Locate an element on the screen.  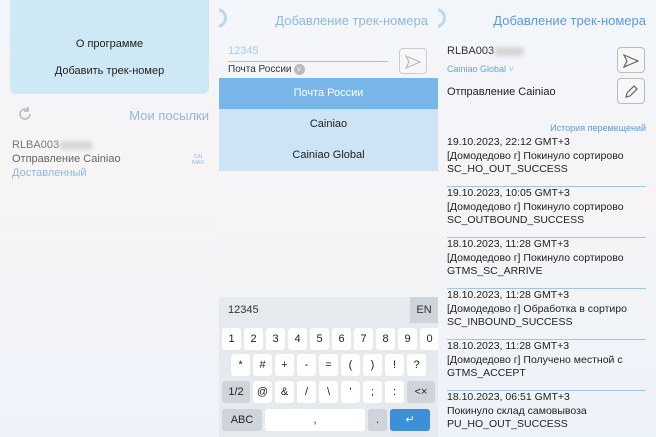
pencil-icon is located at coordinates (631, 91).